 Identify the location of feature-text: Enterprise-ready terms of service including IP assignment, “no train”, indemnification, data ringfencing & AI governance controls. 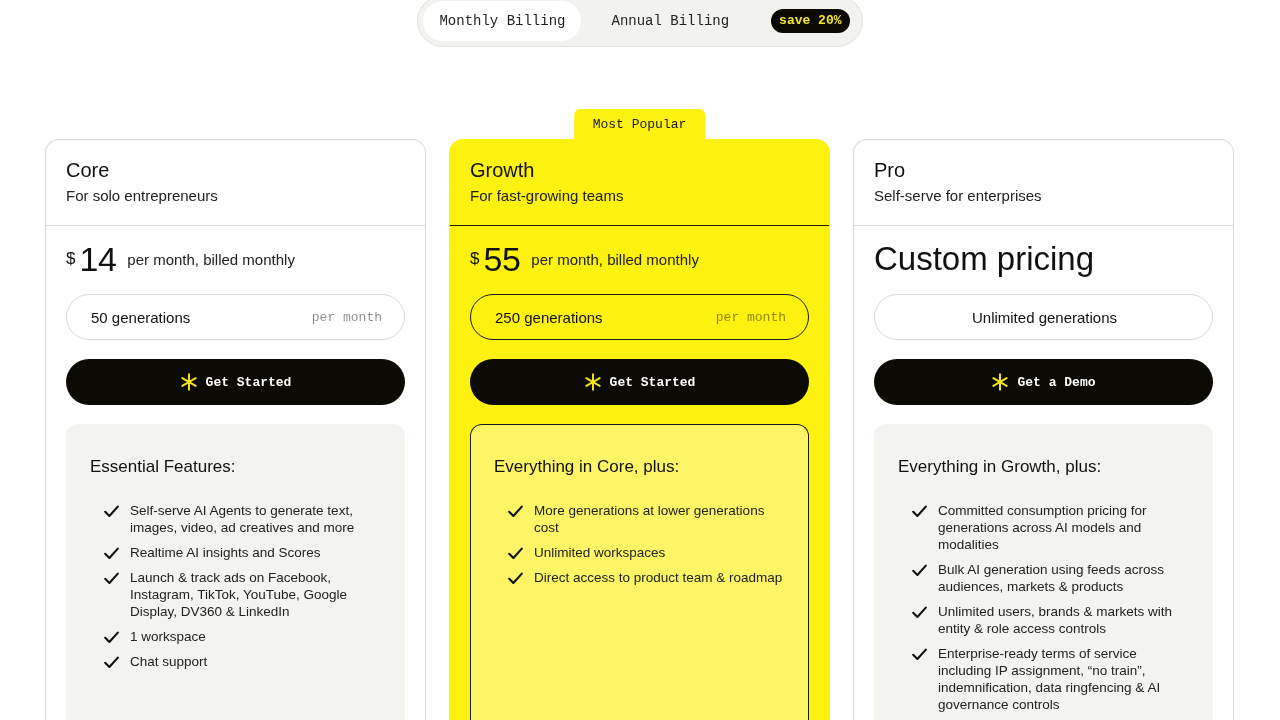
(1050, 679).